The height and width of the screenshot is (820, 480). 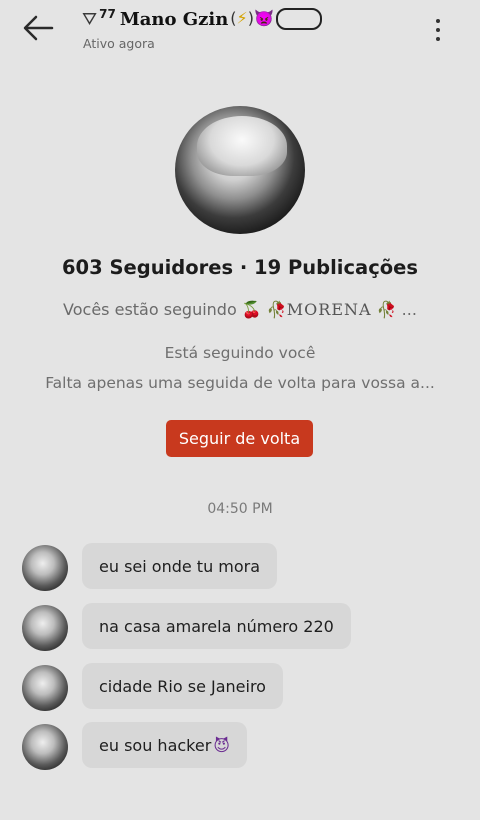 I want to click on rose-icon: 🥀, so click(x=276, y=309).